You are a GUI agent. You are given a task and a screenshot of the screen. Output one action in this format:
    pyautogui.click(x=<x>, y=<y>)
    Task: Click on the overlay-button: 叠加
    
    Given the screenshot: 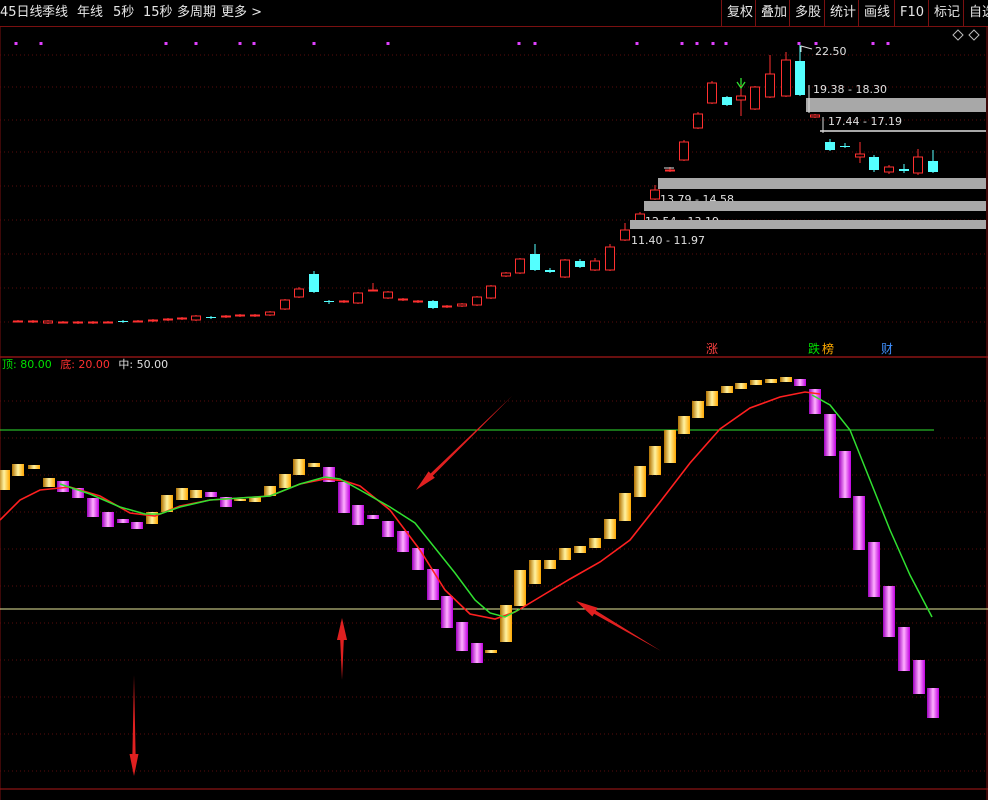 What is the action you would take?
    pyautogui.click(x=773, y=13)
    